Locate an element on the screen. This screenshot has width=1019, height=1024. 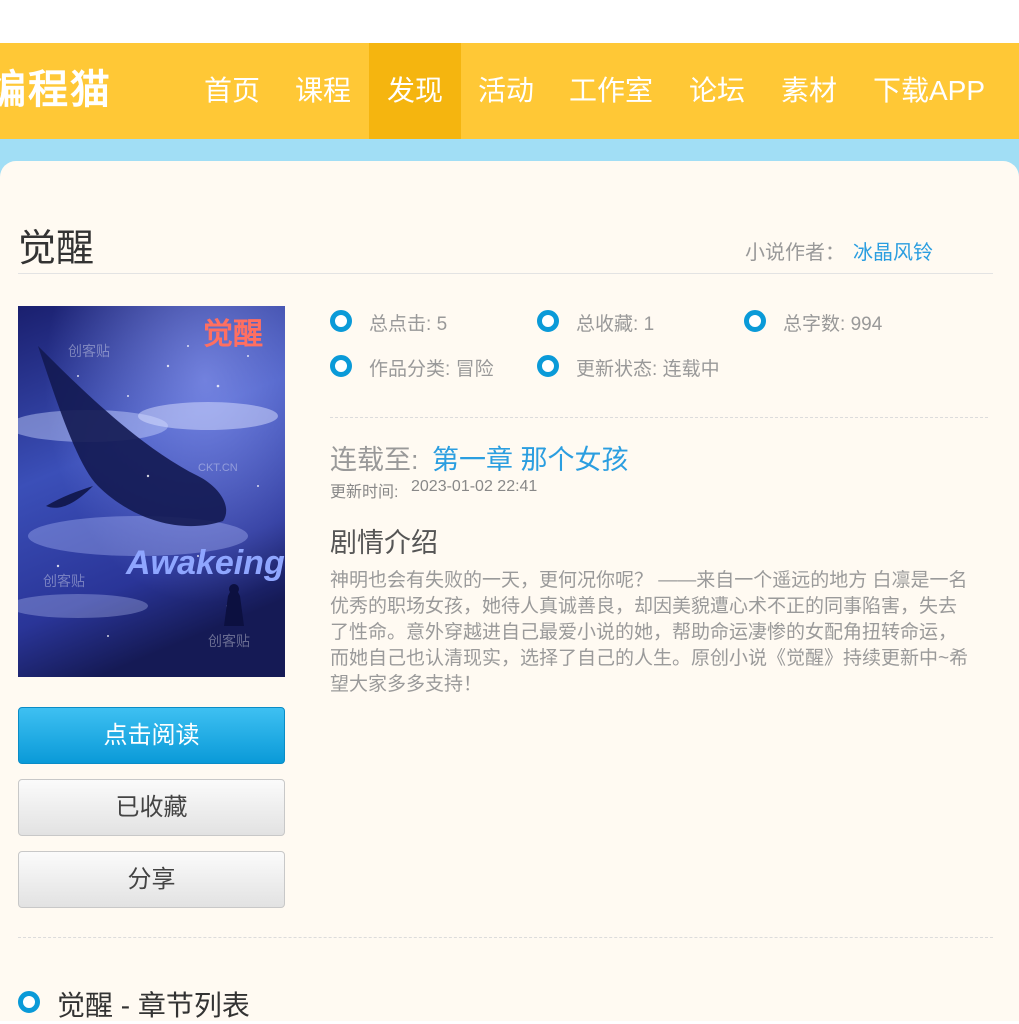
author-label: 小说作者： is located at coordinates (795, 253).